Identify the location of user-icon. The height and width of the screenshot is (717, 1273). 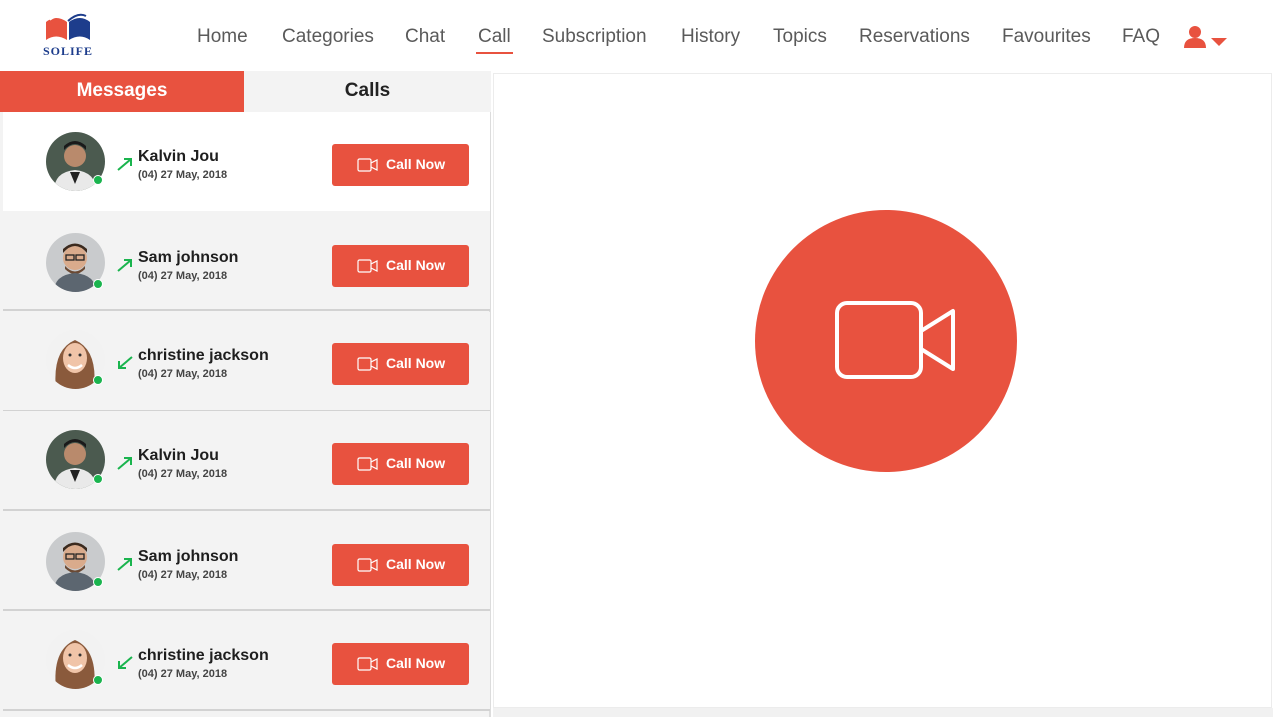
(1205, 37).